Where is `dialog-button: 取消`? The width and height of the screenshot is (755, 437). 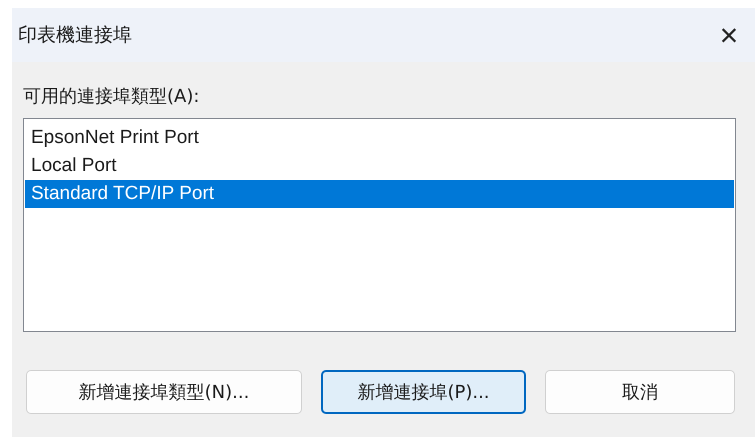 dialog-button: 取消 is located at coordinates (640, 392).